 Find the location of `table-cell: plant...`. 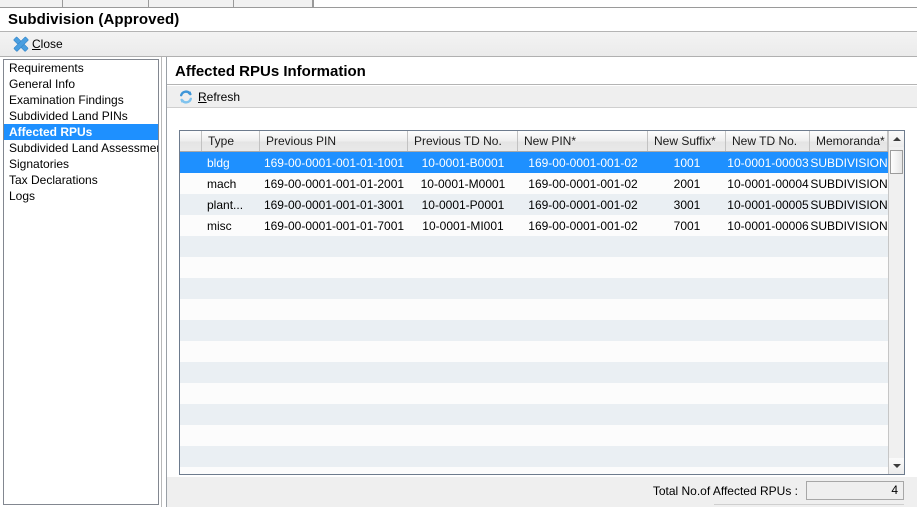

table-cell: plant... is located at coordinates (231, 204).